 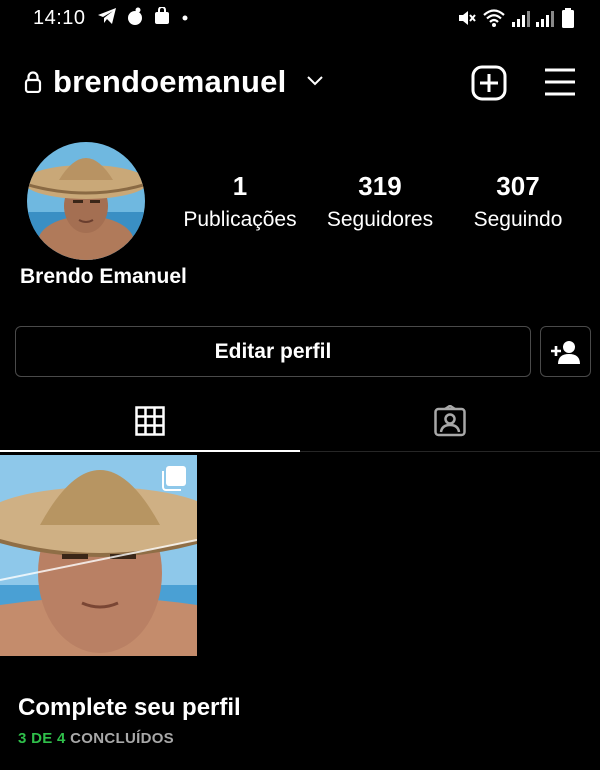 I want to click on telegram-icon, so click(x=107, y=16).